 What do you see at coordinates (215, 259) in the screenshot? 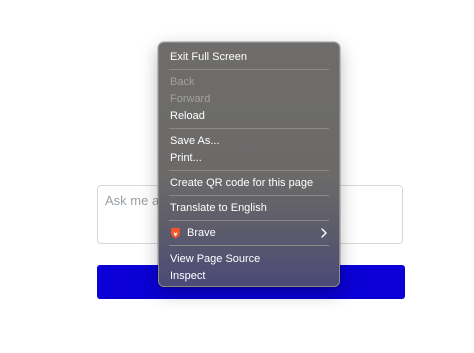
I see `menu-item-view-page-source: View Page Source` at bounding box center [215, 259].